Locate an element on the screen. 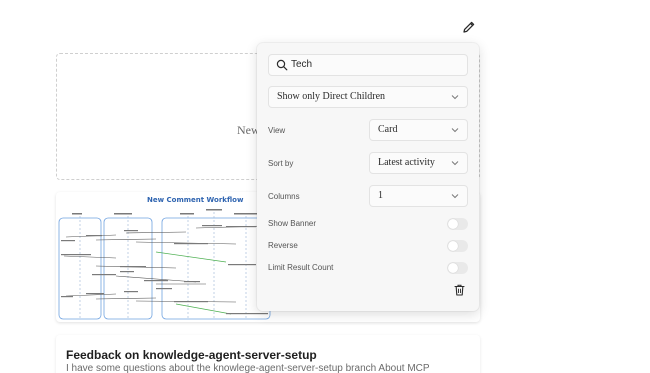 This screenshot has height=373, width=650. search-input: Tech is located at coordinates (368, 65).